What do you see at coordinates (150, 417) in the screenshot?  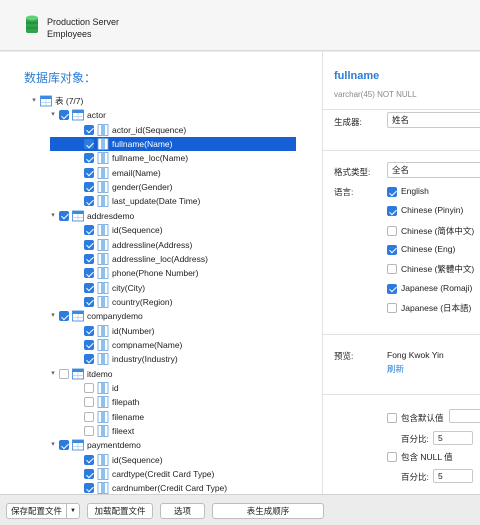 I see `column-row: filename` at bounding box center [150, 417].